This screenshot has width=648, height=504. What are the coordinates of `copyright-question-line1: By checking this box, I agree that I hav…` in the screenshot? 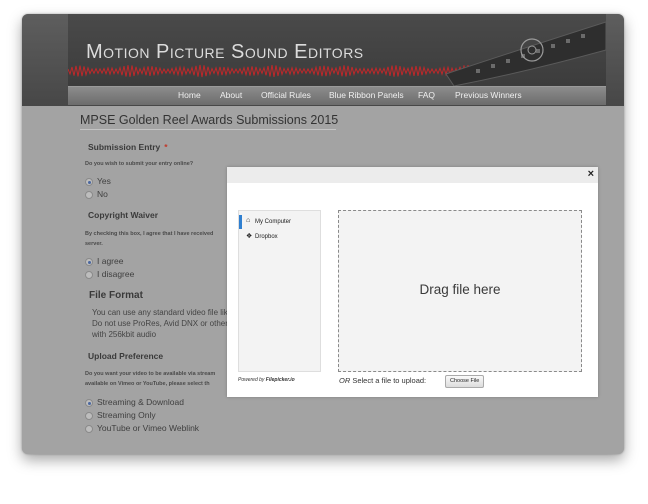 It's located at (149, 234).